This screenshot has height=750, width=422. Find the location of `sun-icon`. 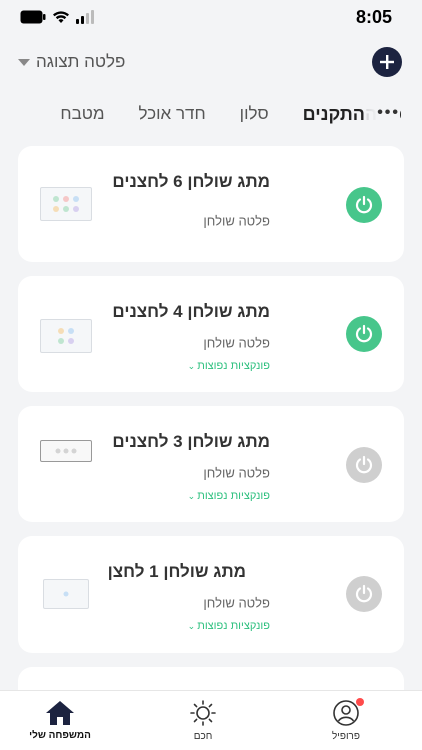

sun-icon is located at coordinates (203, 713).